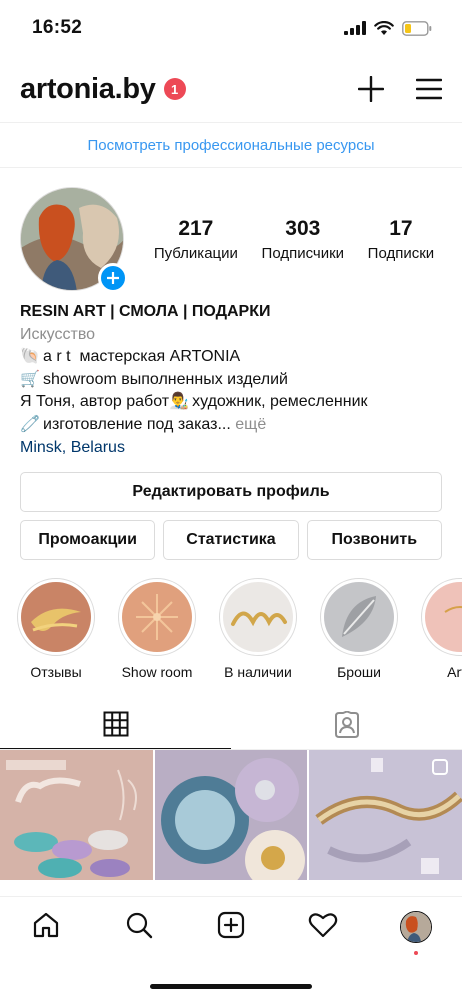  I want to click on nav-activity, so click(323, 931).